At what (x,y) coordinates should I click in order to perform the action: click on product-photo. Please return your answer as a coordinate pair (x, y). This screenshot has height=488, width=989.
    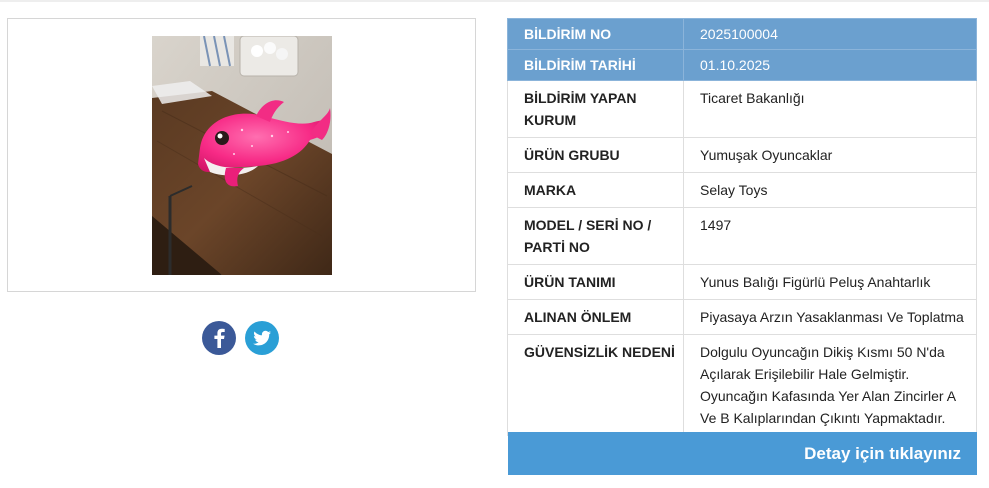
    Looking at the image, I should click on (242, 155).